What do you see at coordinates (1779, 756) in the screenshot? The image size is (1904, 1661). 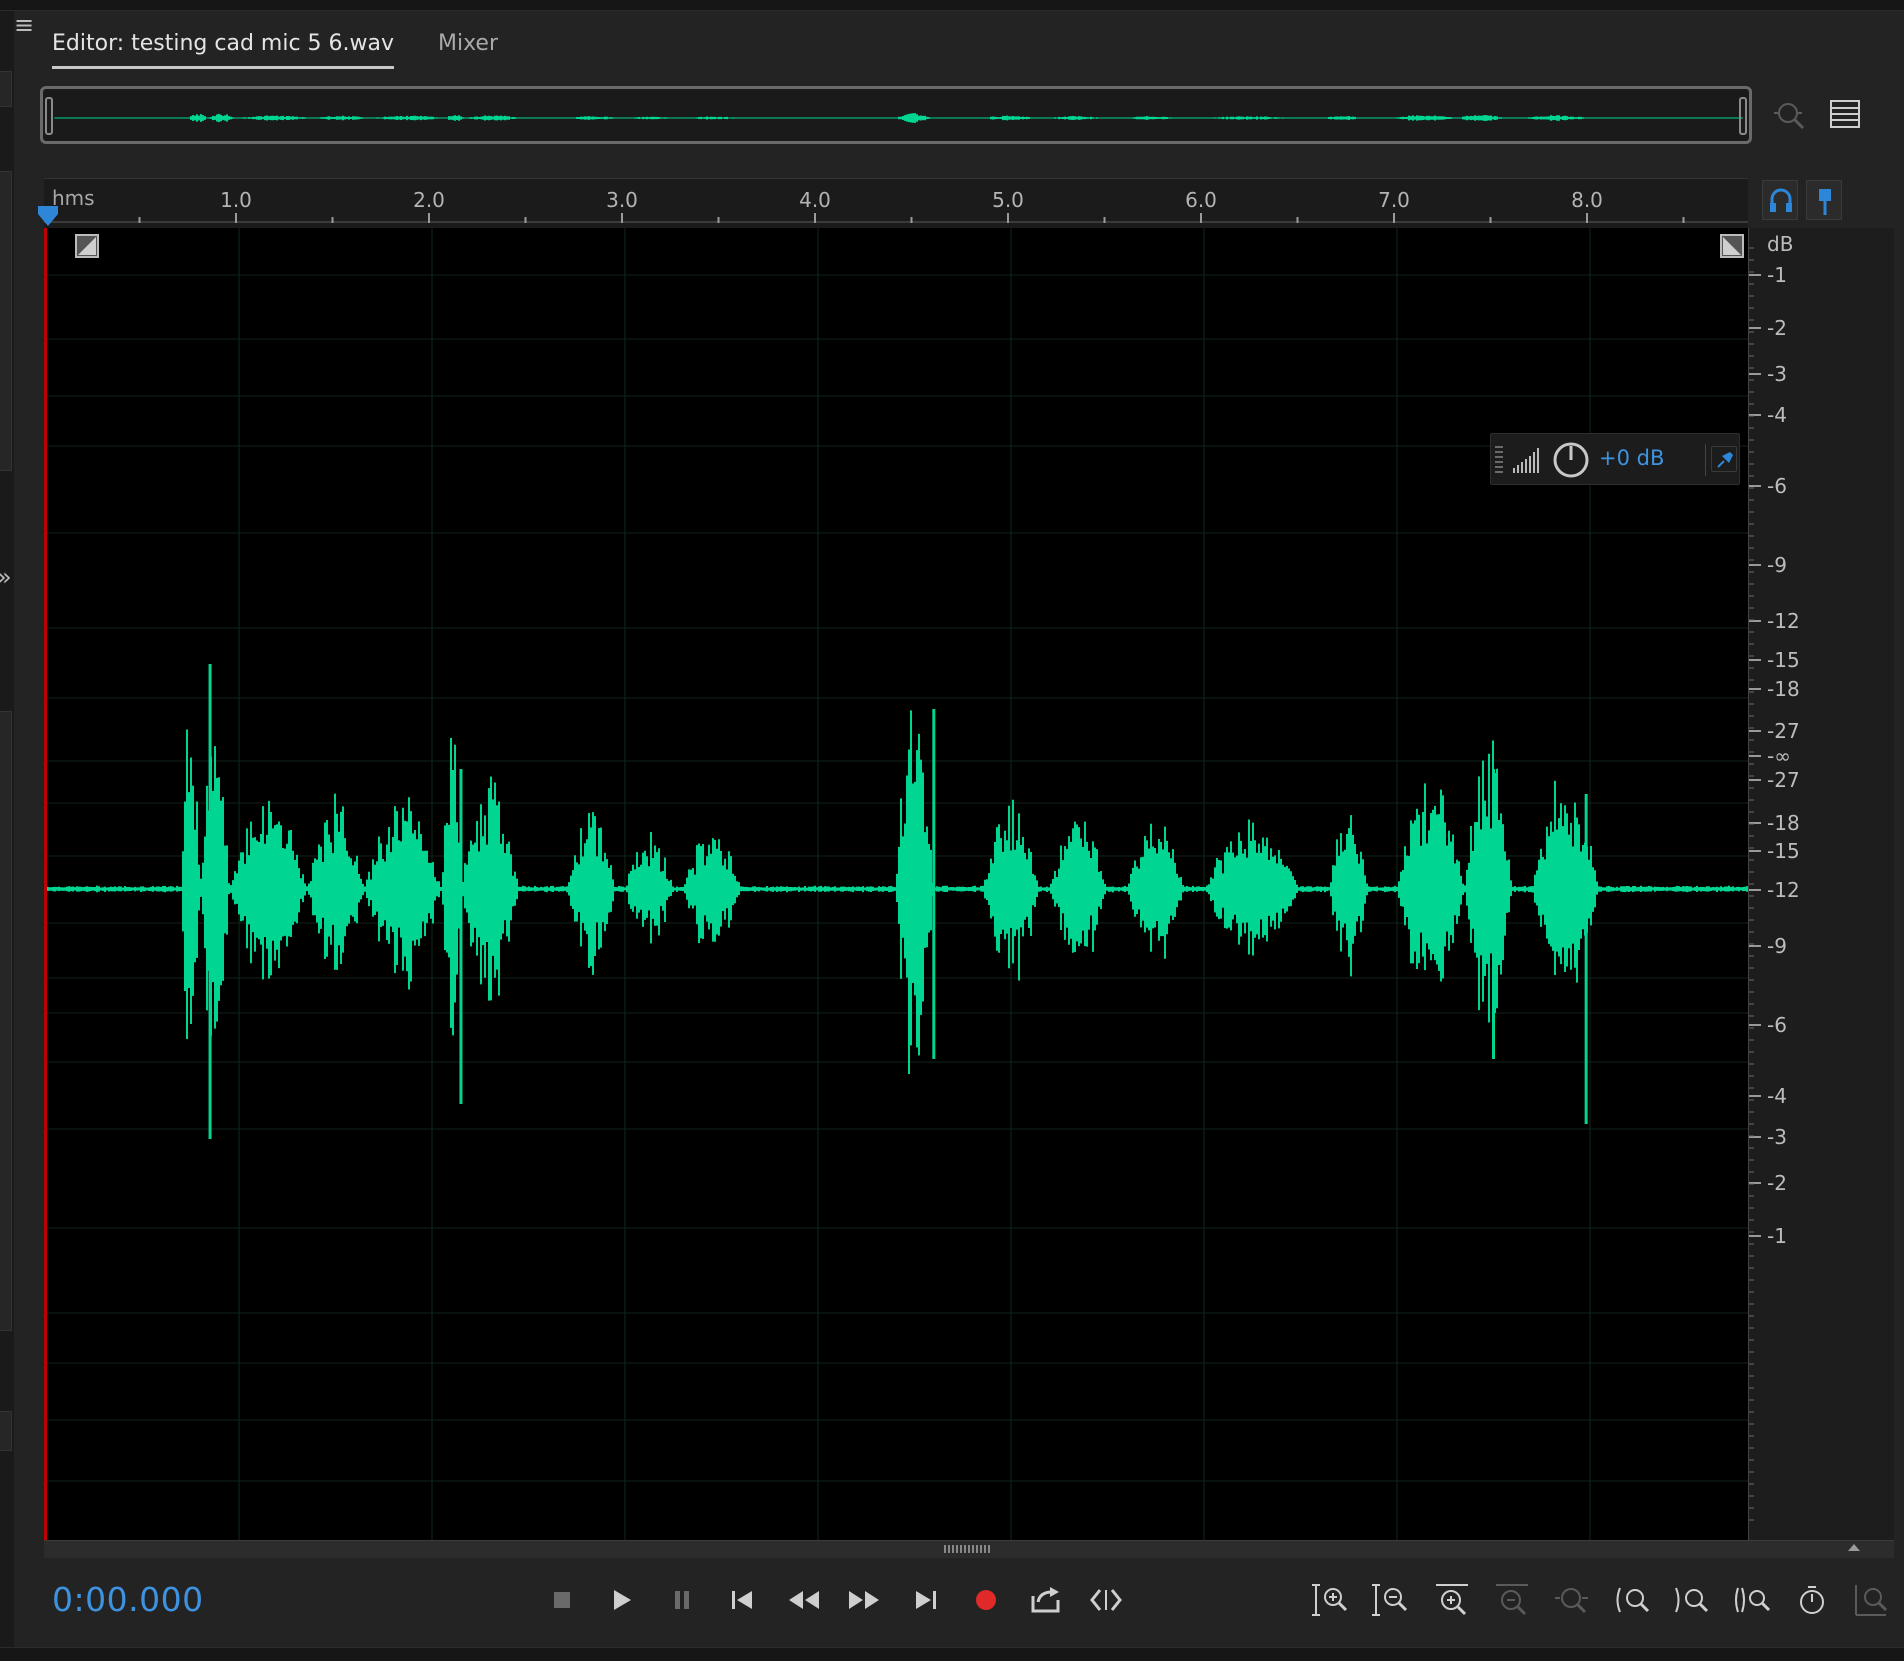 I see `db-scale-label: -∞` at bounding box center [1779, 756].